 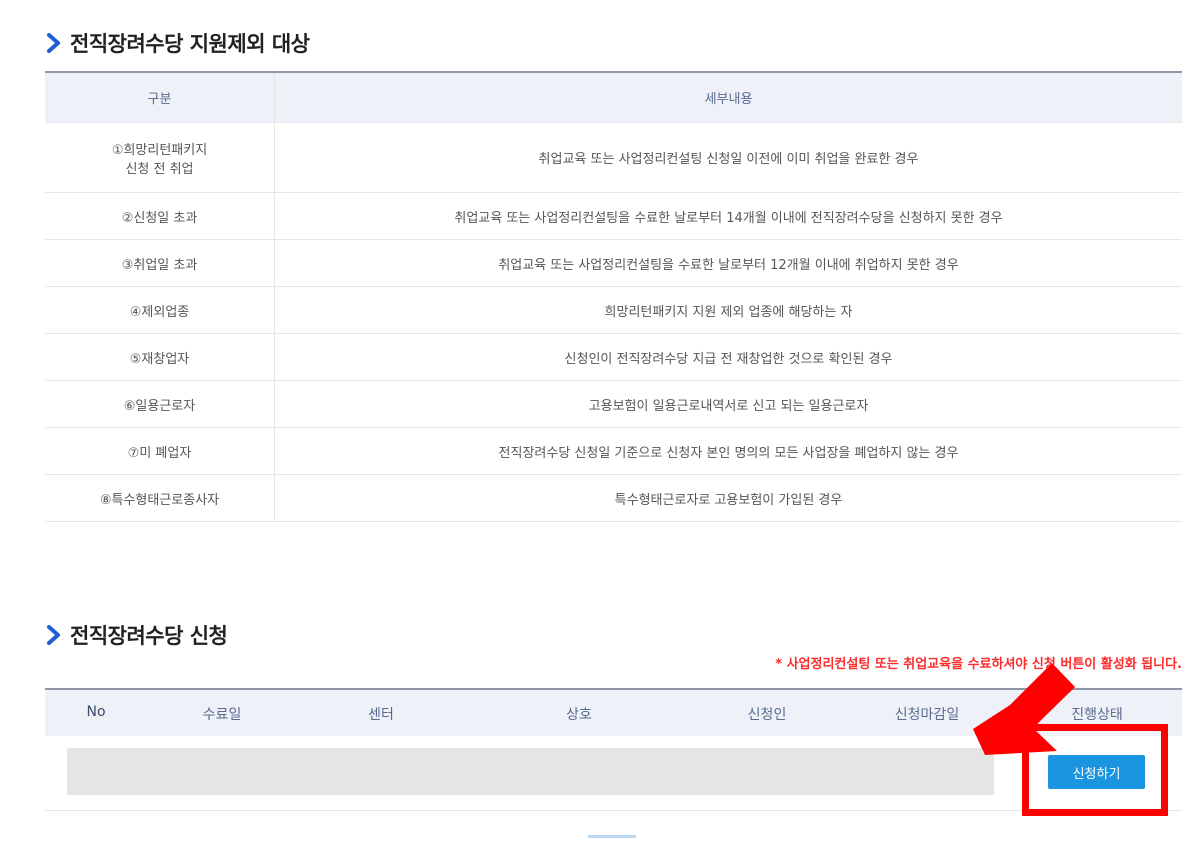 I want to click on column-header-completion-date: 수료일, so click(x=222, y=715).